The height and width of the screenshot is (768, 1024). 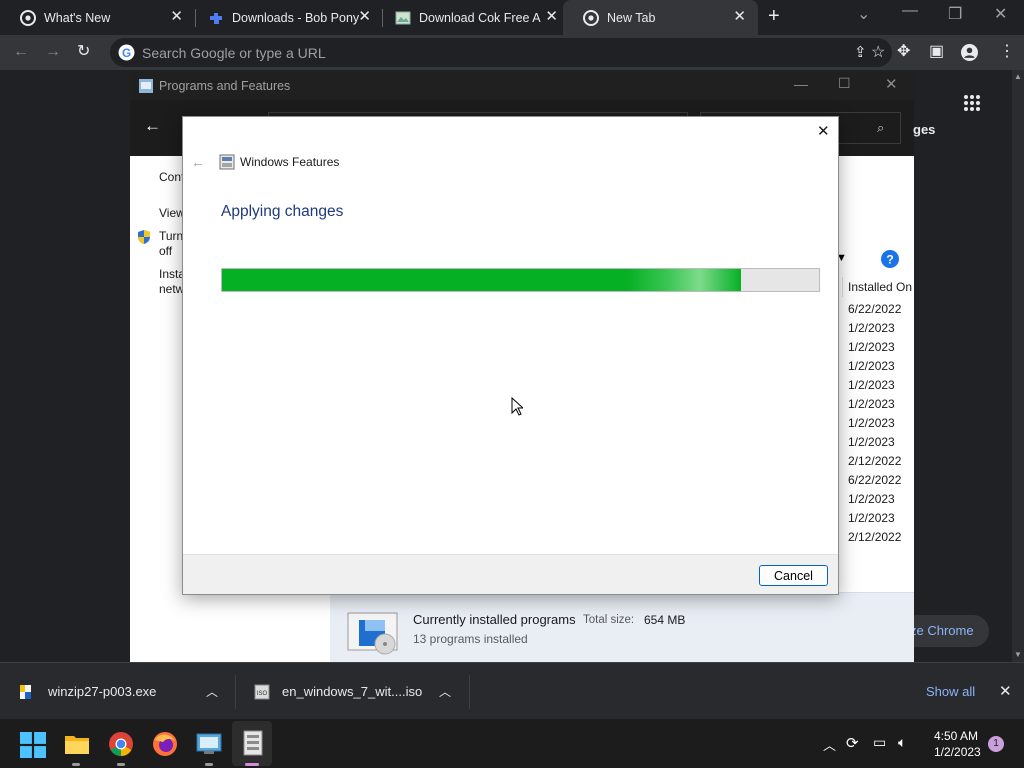 I want to click on clock-time: 4:50 AM, so click(x=956, y=736).